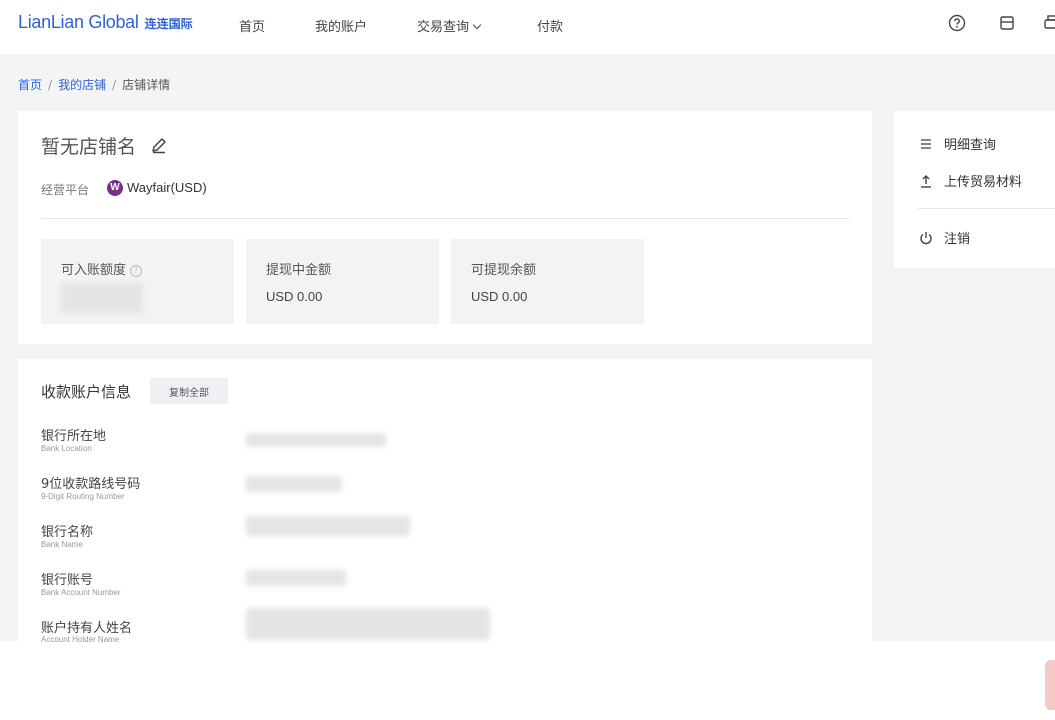 This screenshot has width=1055, height=720. I want to click on field-sub-routing-number: 9-Digit Routing Number, so click(83, 496).